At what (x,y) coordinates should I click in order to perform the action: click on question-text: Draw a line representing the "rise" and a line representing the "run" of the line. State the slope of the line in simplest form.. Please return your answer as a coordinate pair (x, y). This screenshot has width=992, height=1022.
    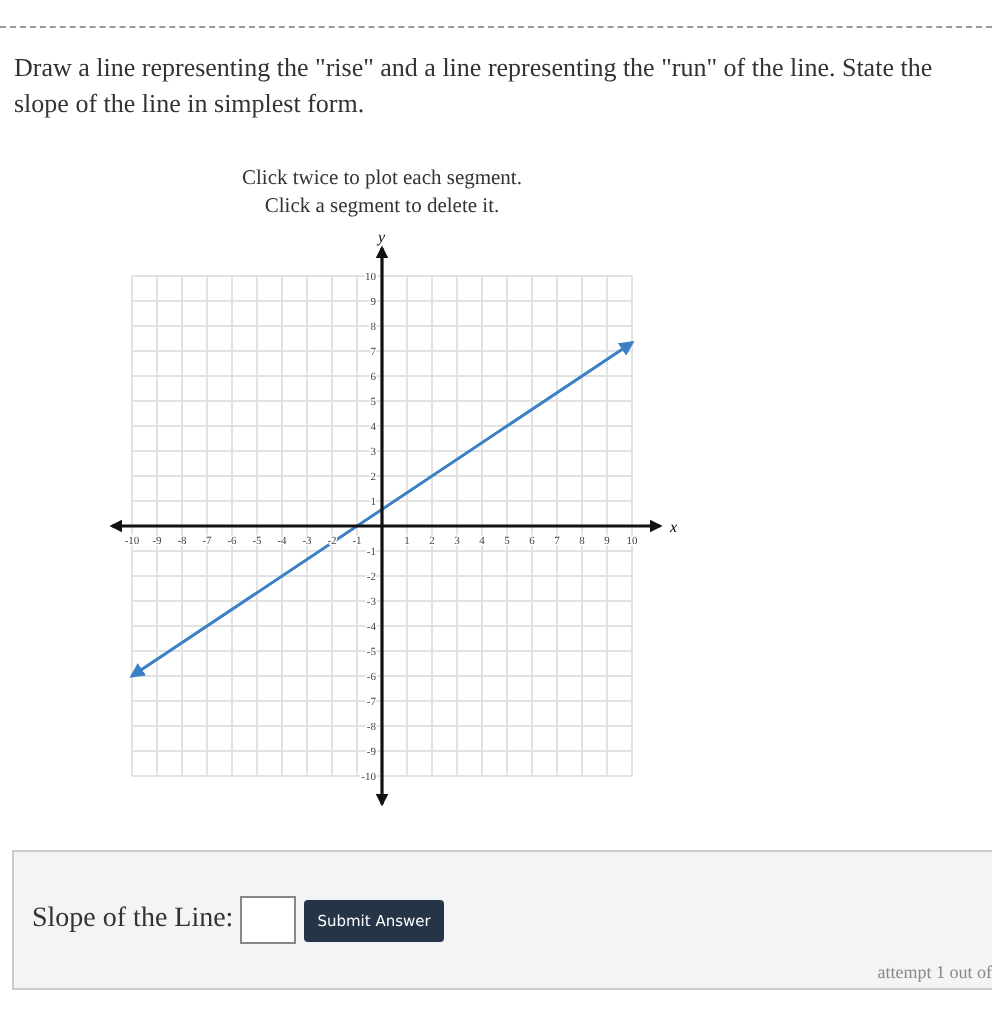
    Looking at the image, I should click on (474, 86).